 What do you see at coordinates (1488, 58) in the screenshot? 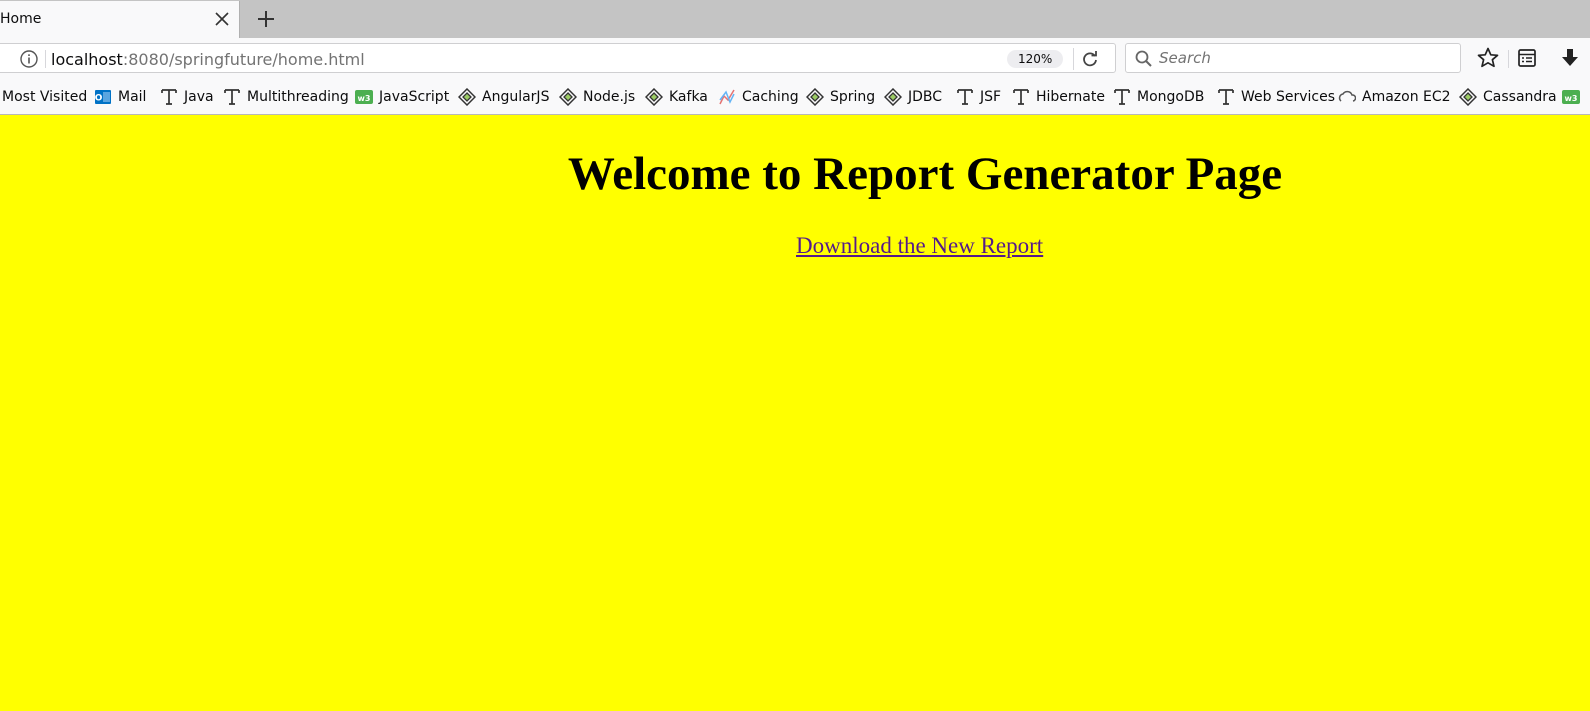
I see `bookmark-star-icon` at bounding box center [1488, 58].